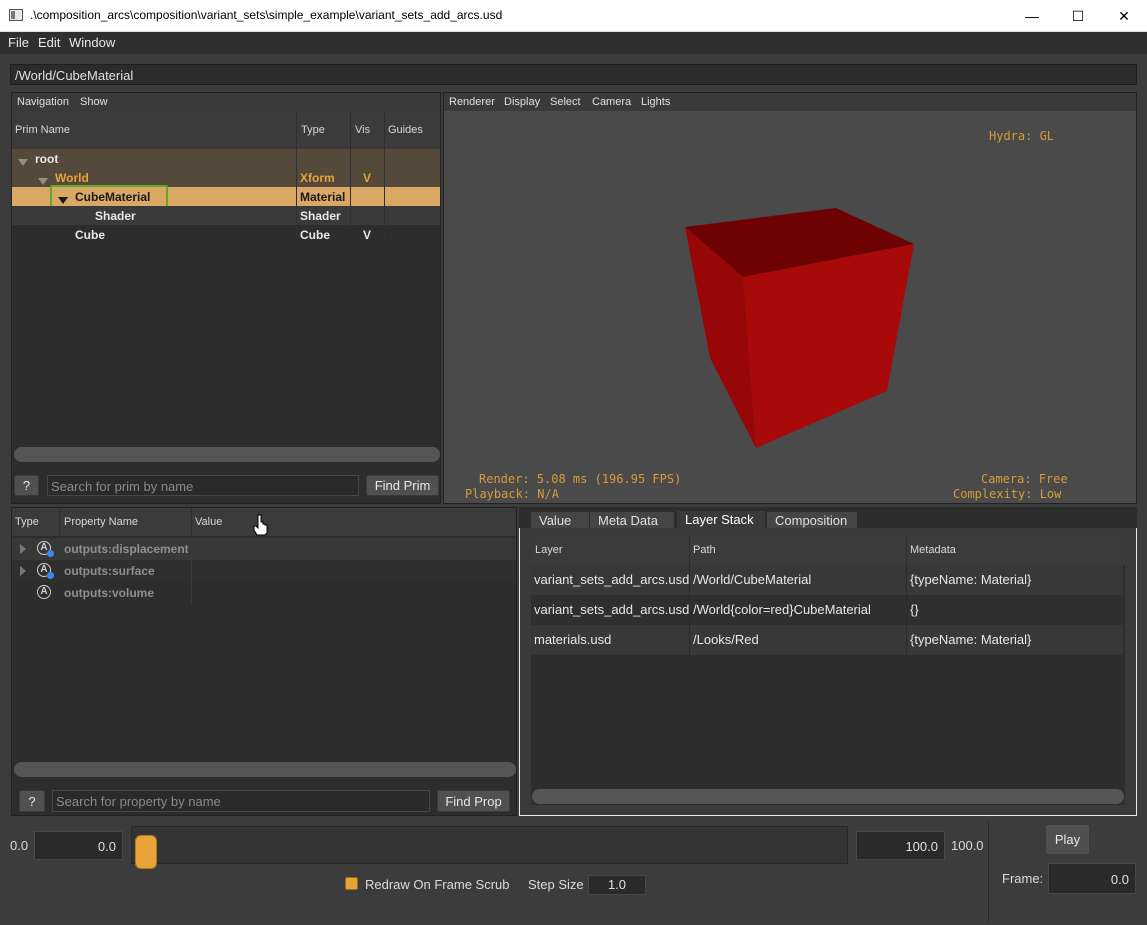 The image size is (1147, 925). Describe the element at coordinates (489, 847) in the screenshot. I see `frame-slider-track` at that location.